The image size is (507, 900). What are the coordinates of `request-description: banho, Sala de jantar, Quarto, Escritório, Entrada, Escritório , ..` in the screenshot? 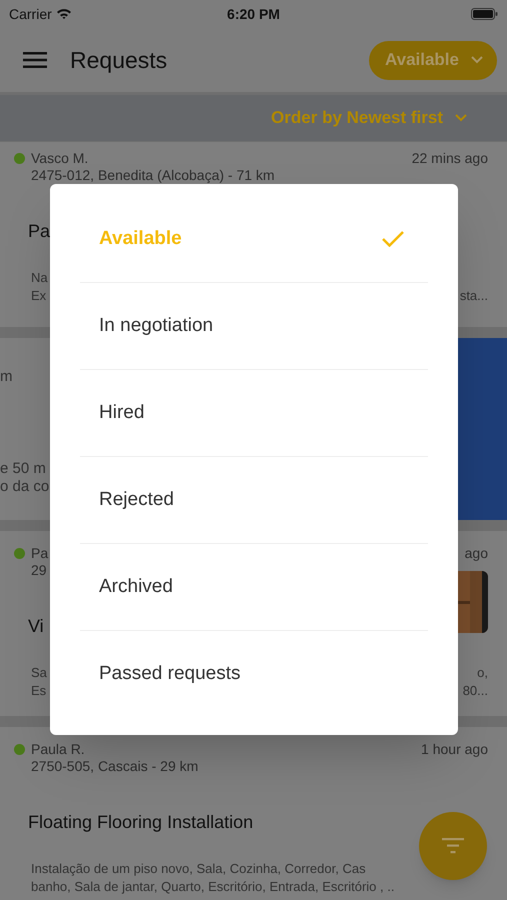 It's located at (212, 887).